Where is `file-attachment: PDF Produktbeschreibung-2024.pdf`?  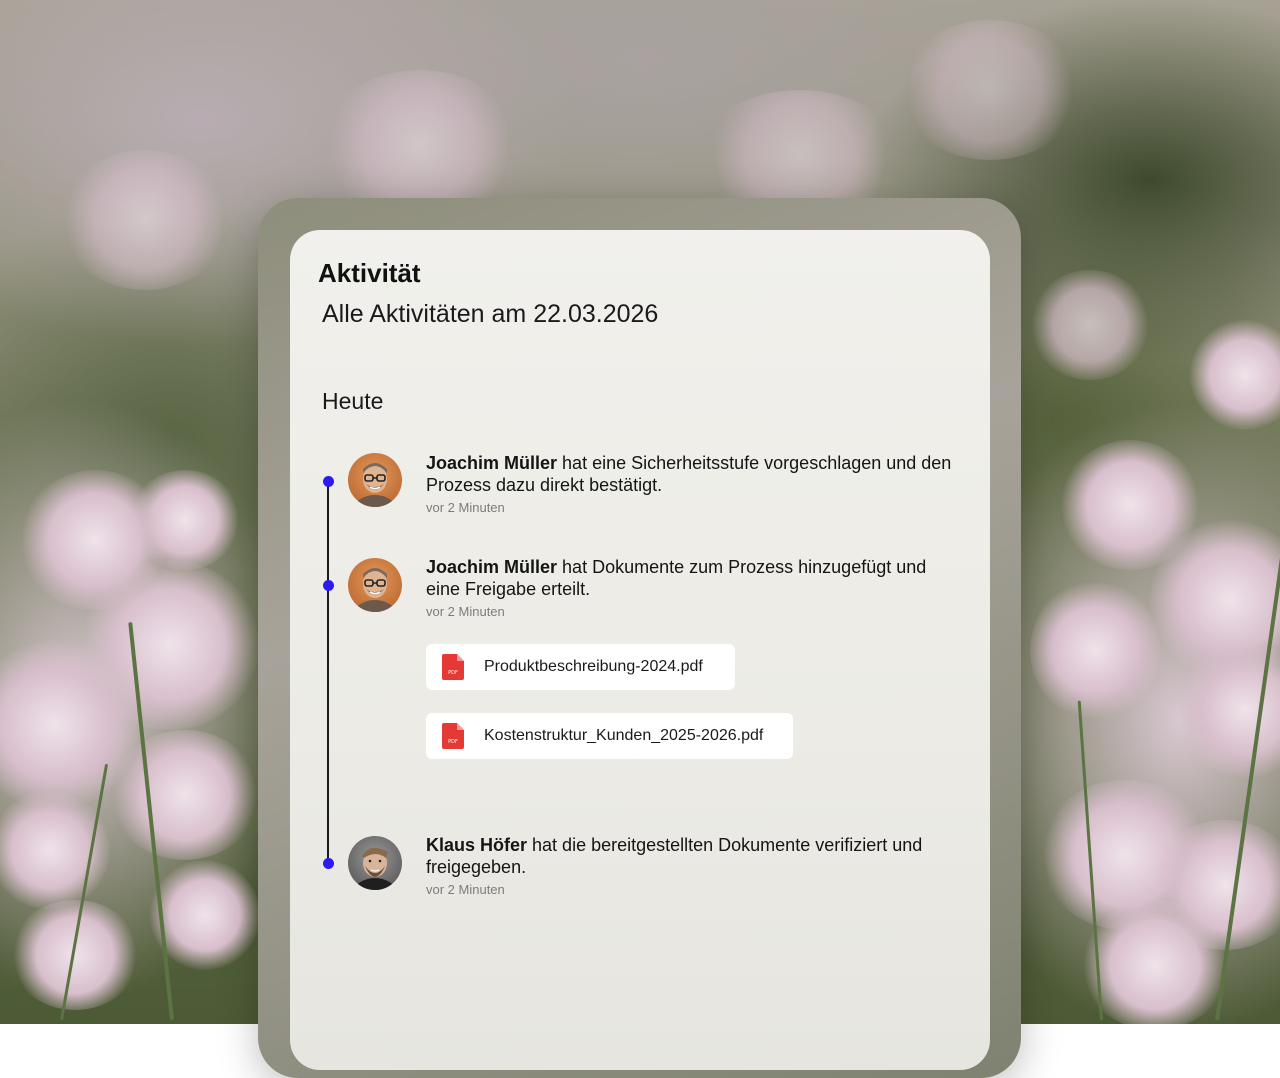 file-attachment: PDF Produktbeschreibung-2024.pdf is located at coordinates (580, 667).